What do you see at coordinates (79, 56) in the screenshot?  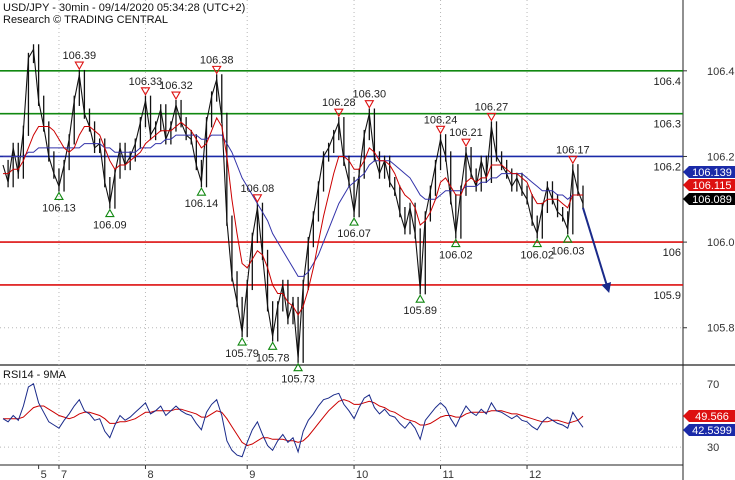 I see `high-label: 106.39` at bounding box center [79, 56].